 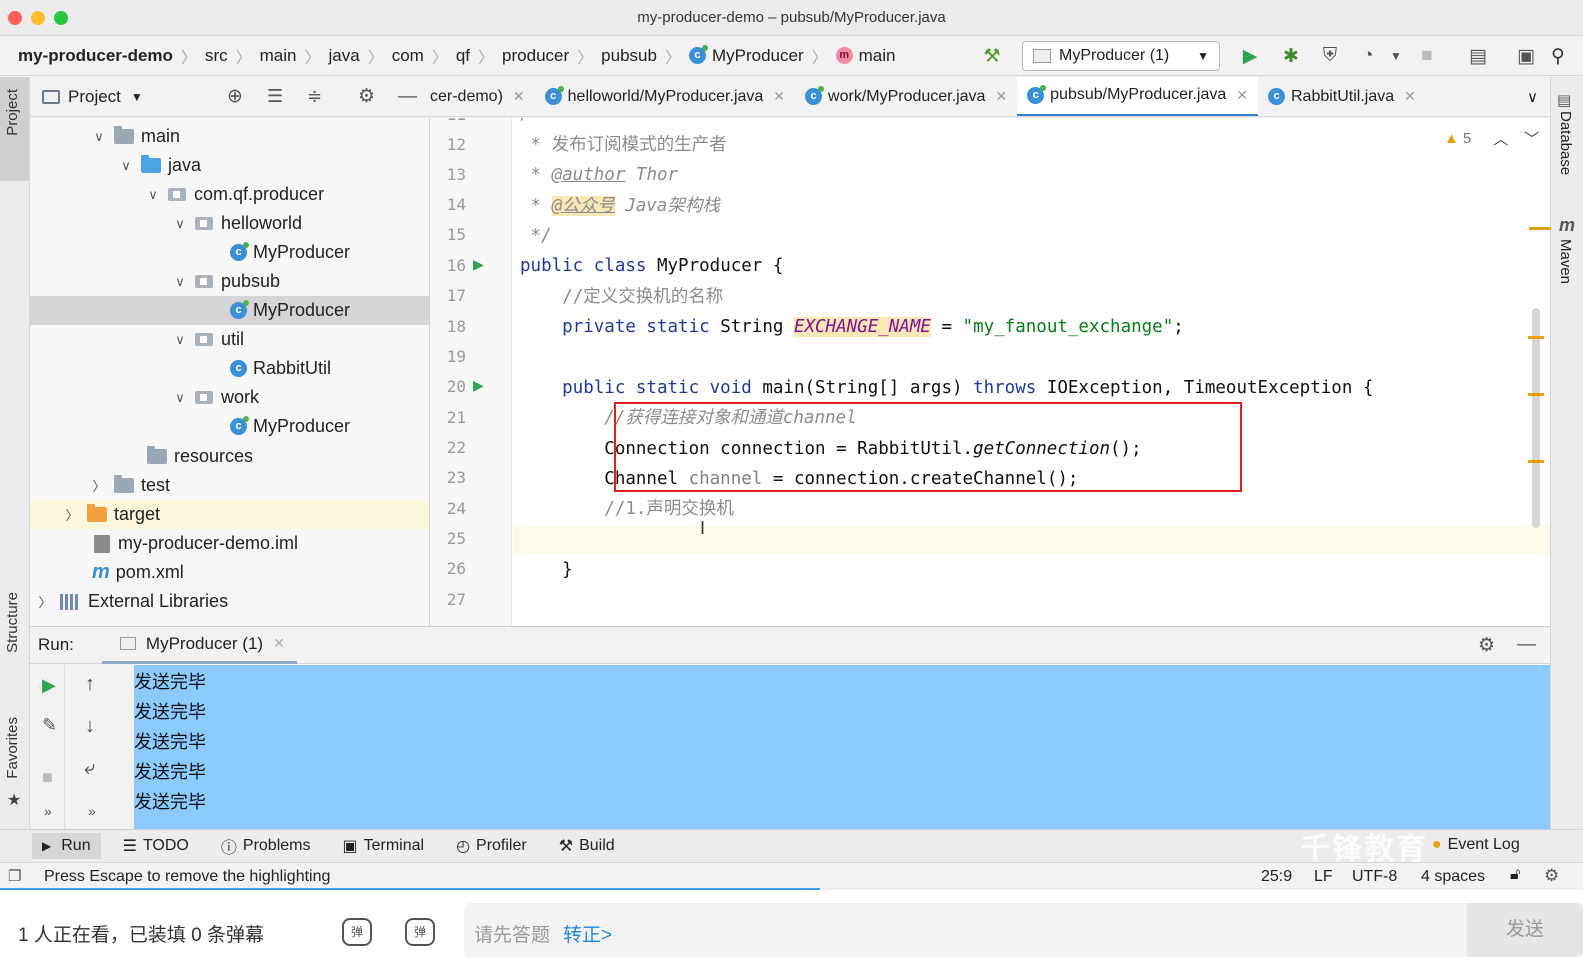 I want to click on breadcrumb-pubsub: pubsub, so click(x=629, y=56).